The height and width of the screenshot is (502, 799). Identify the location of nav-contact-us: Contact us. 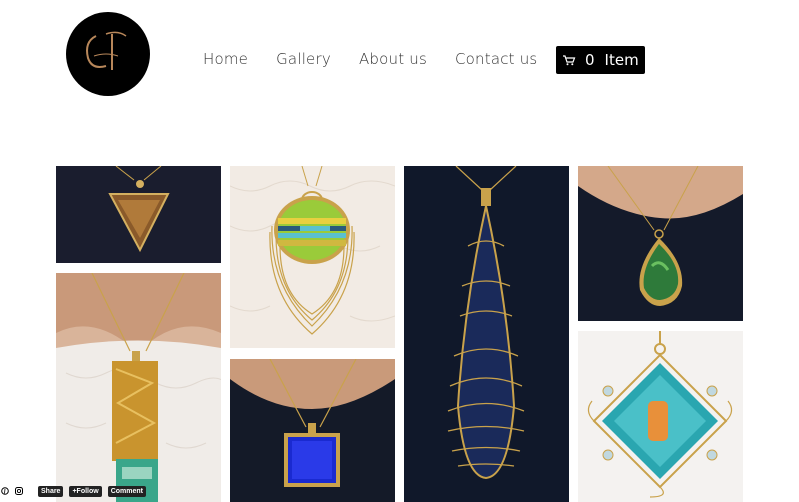
(496, 59).